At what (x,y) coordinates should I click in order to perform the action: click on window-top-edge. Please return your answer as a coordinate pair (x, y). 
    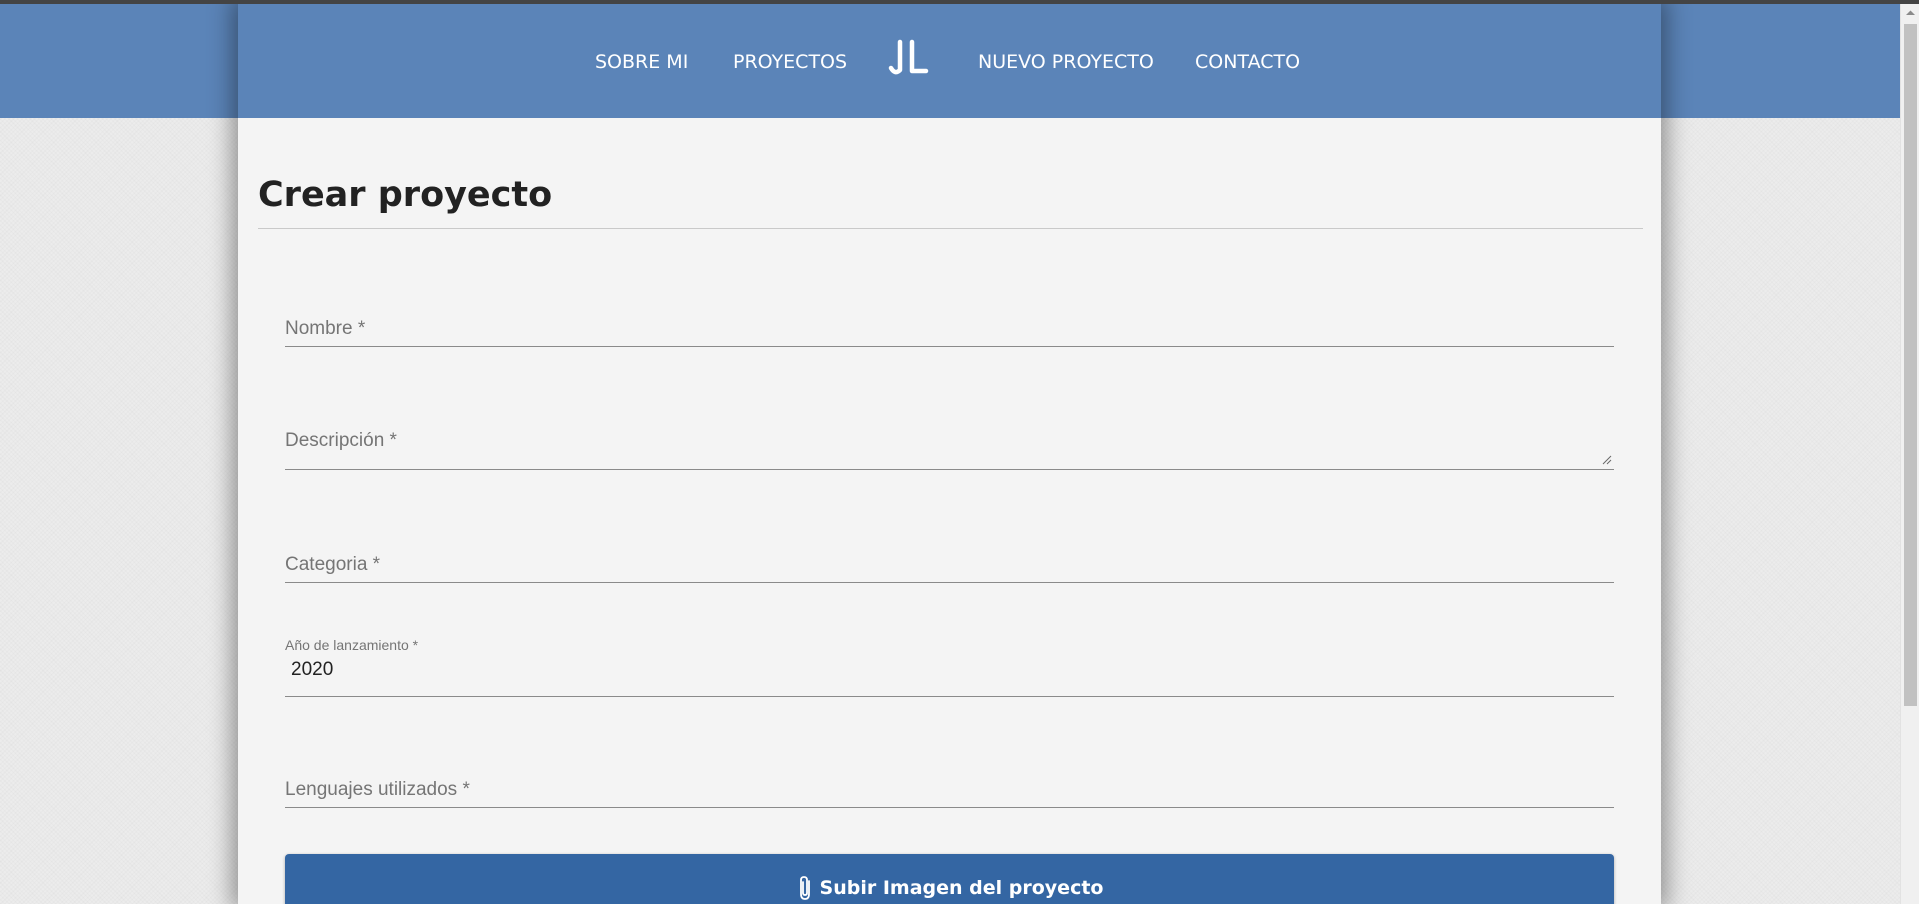
    Looking at the image, I should click on (959, 2).